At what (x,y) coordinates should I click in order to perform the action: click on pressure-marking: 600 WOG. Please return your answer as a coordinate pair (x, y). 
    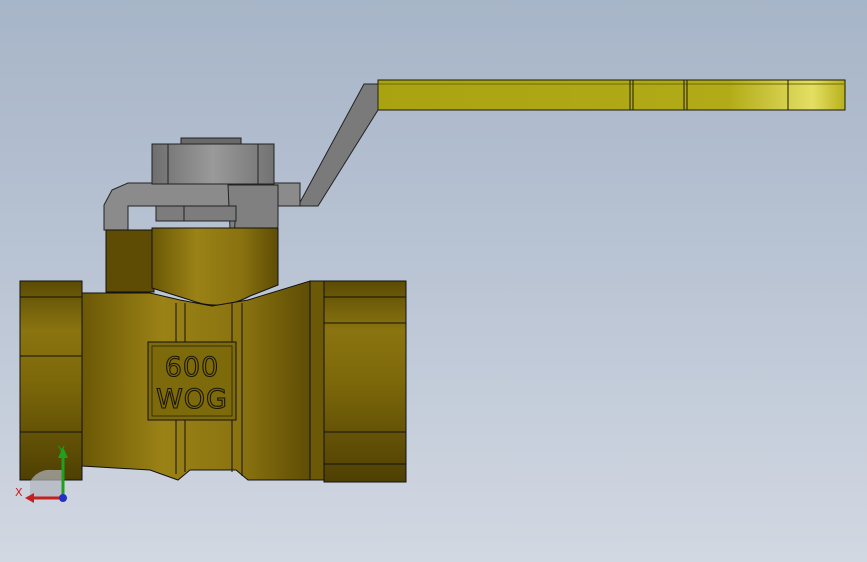
    Looking at the image, I should click on (192, 381).